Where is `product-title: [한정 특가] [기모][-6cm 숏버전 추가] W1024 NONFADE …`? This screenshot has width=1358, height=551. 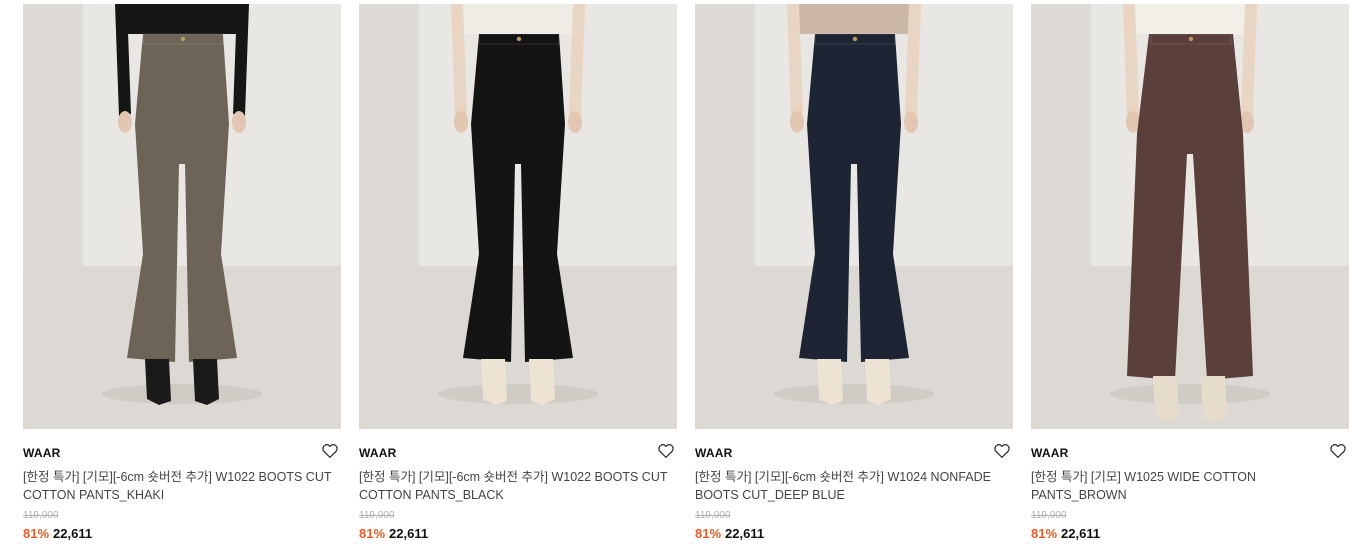
product-title: [한정 특가] [기모][-6cm 숏버전 추가] W1024 NONFADE … is located at coordinates (853, 486).